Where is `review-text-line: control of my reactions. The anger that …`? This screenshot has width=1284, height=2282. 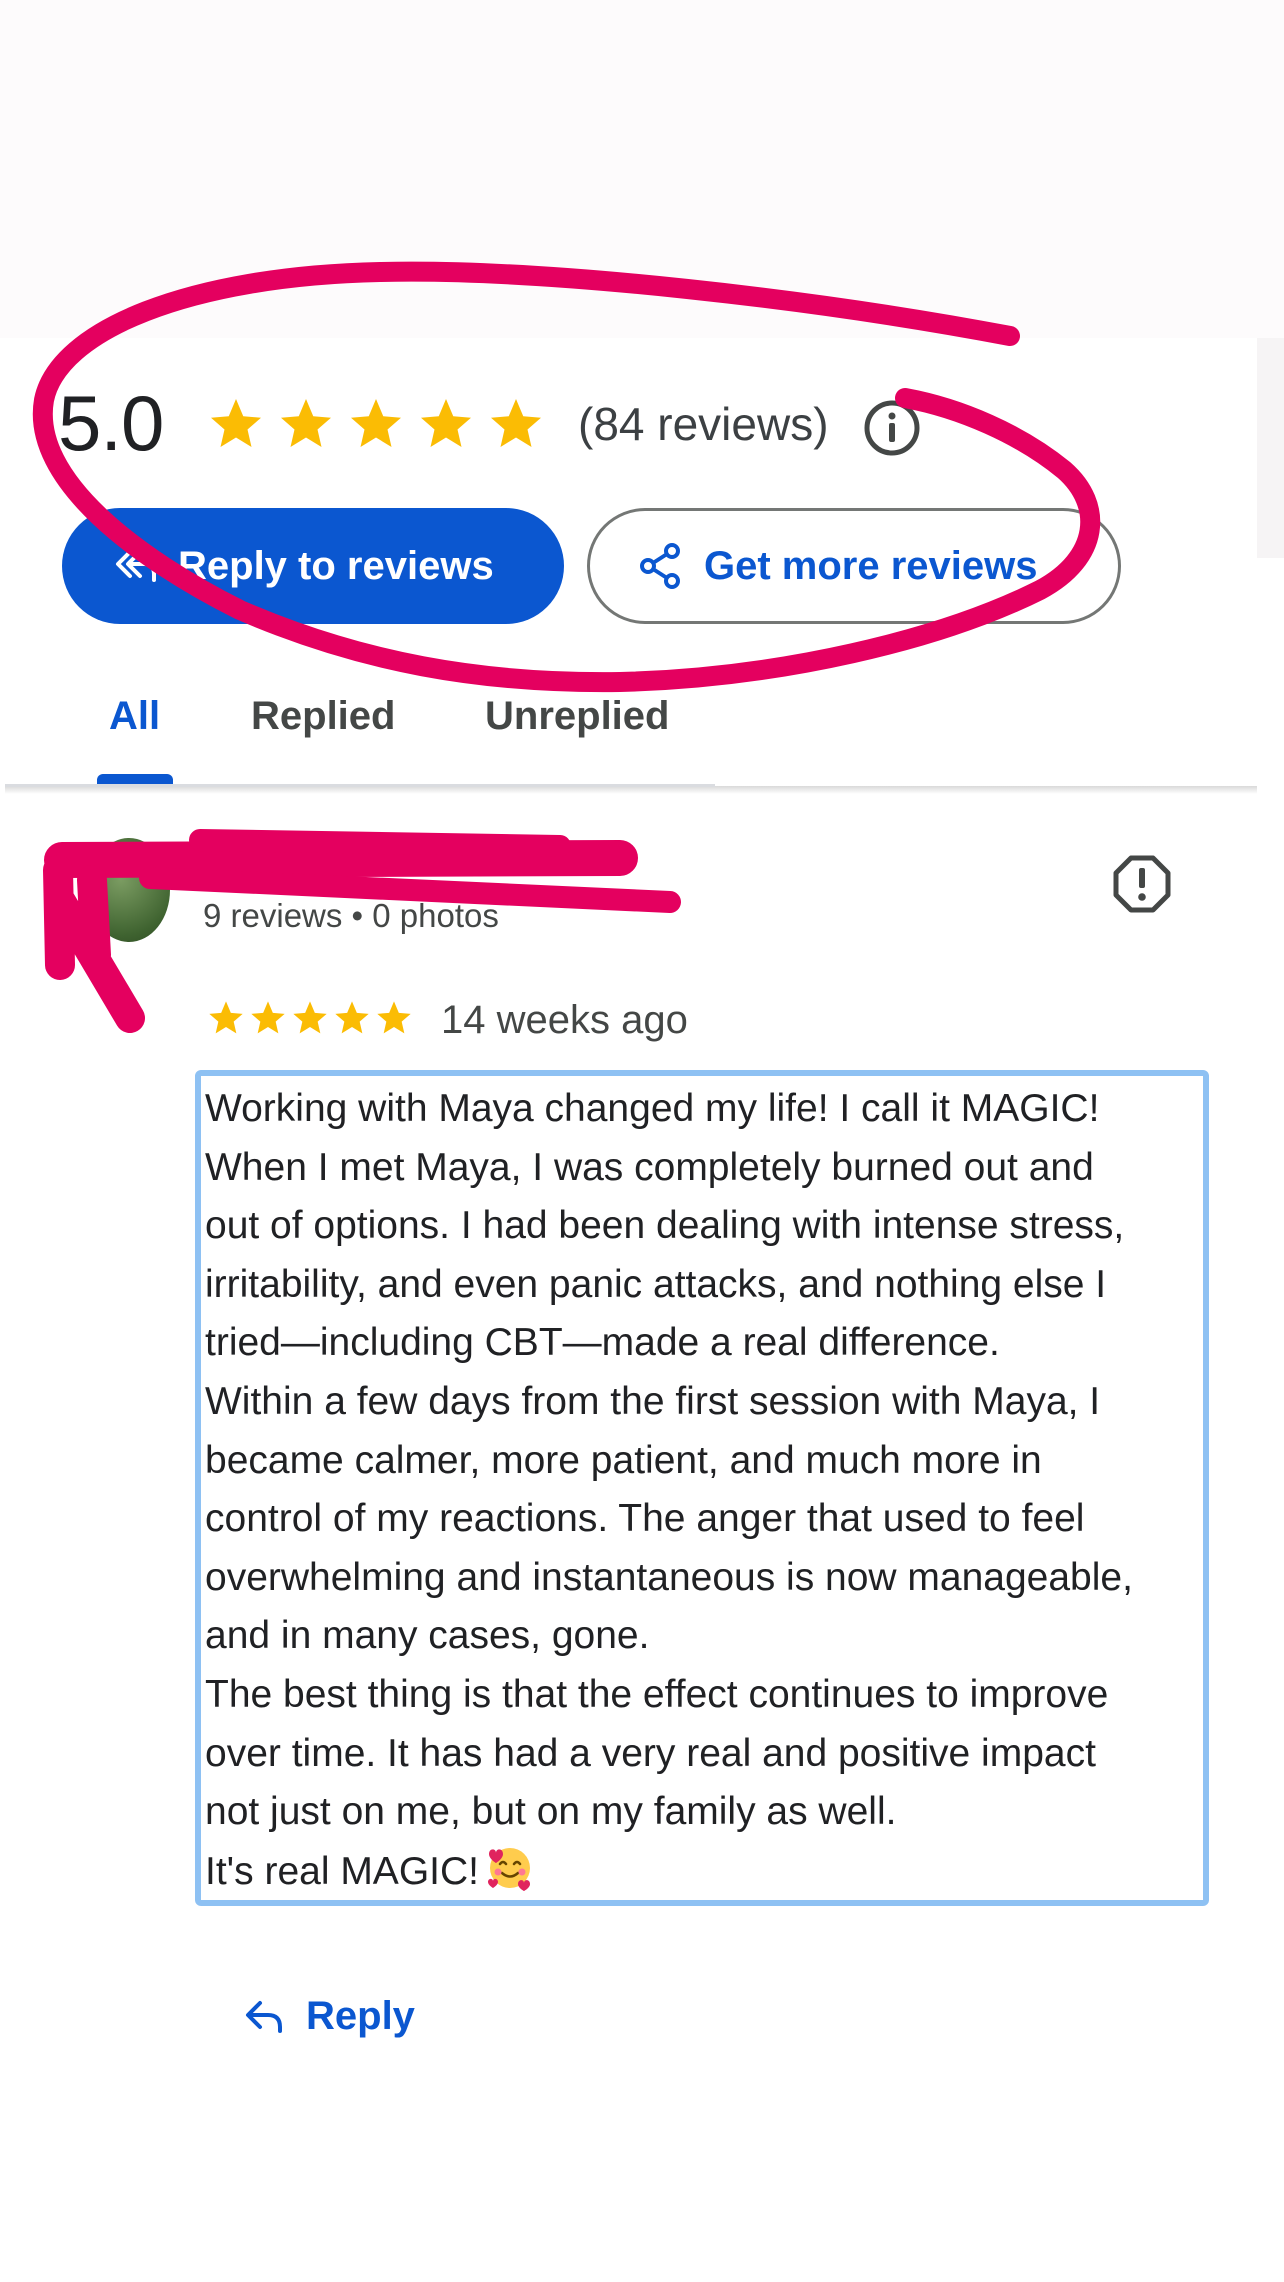
review-text-line: control of my reactions. The anger that … is located at coordinates (645, 1519).